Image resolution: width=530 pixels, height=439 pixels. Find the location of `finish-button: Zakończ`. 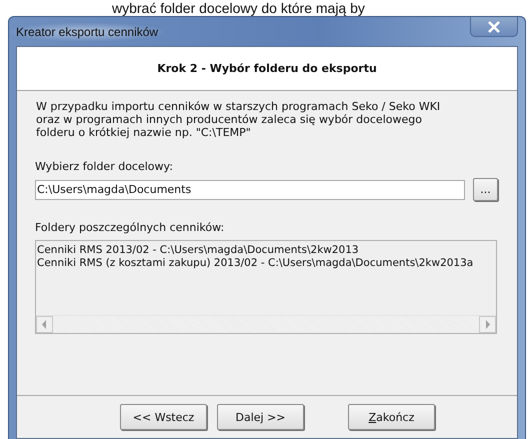

finish-button: Zakończ is located at coordinates (391, 417).